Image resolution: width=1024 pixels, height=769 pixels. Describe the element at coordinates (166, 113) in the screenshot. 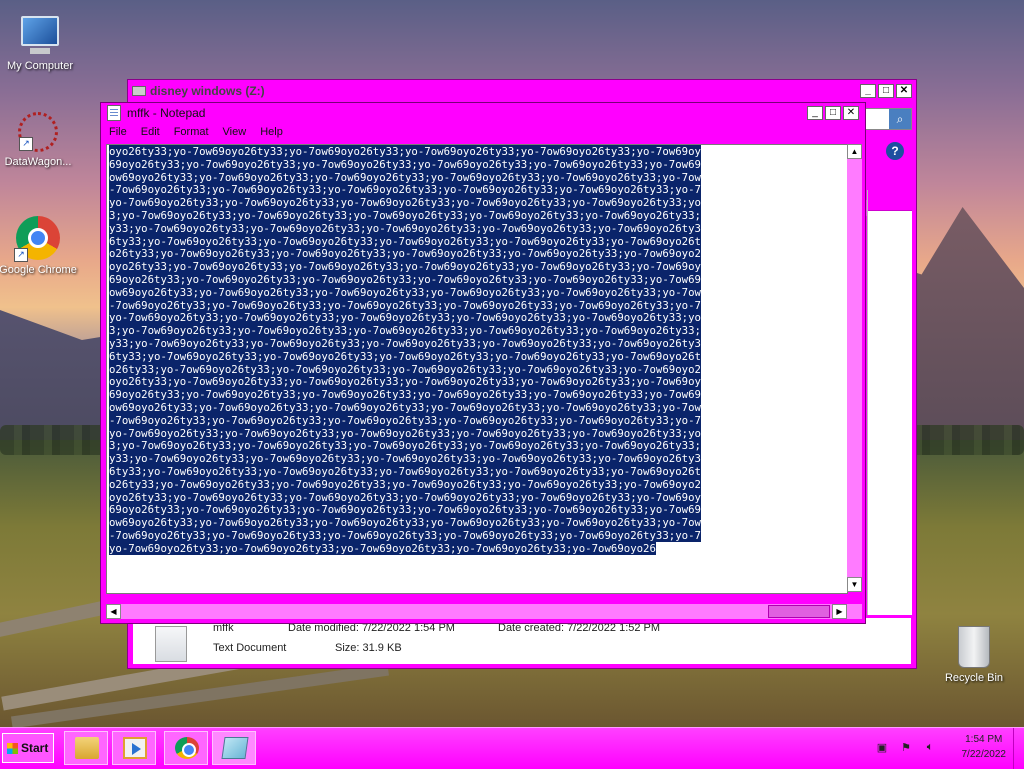

I see `notepad-title: mffk - Notepad` at that location.